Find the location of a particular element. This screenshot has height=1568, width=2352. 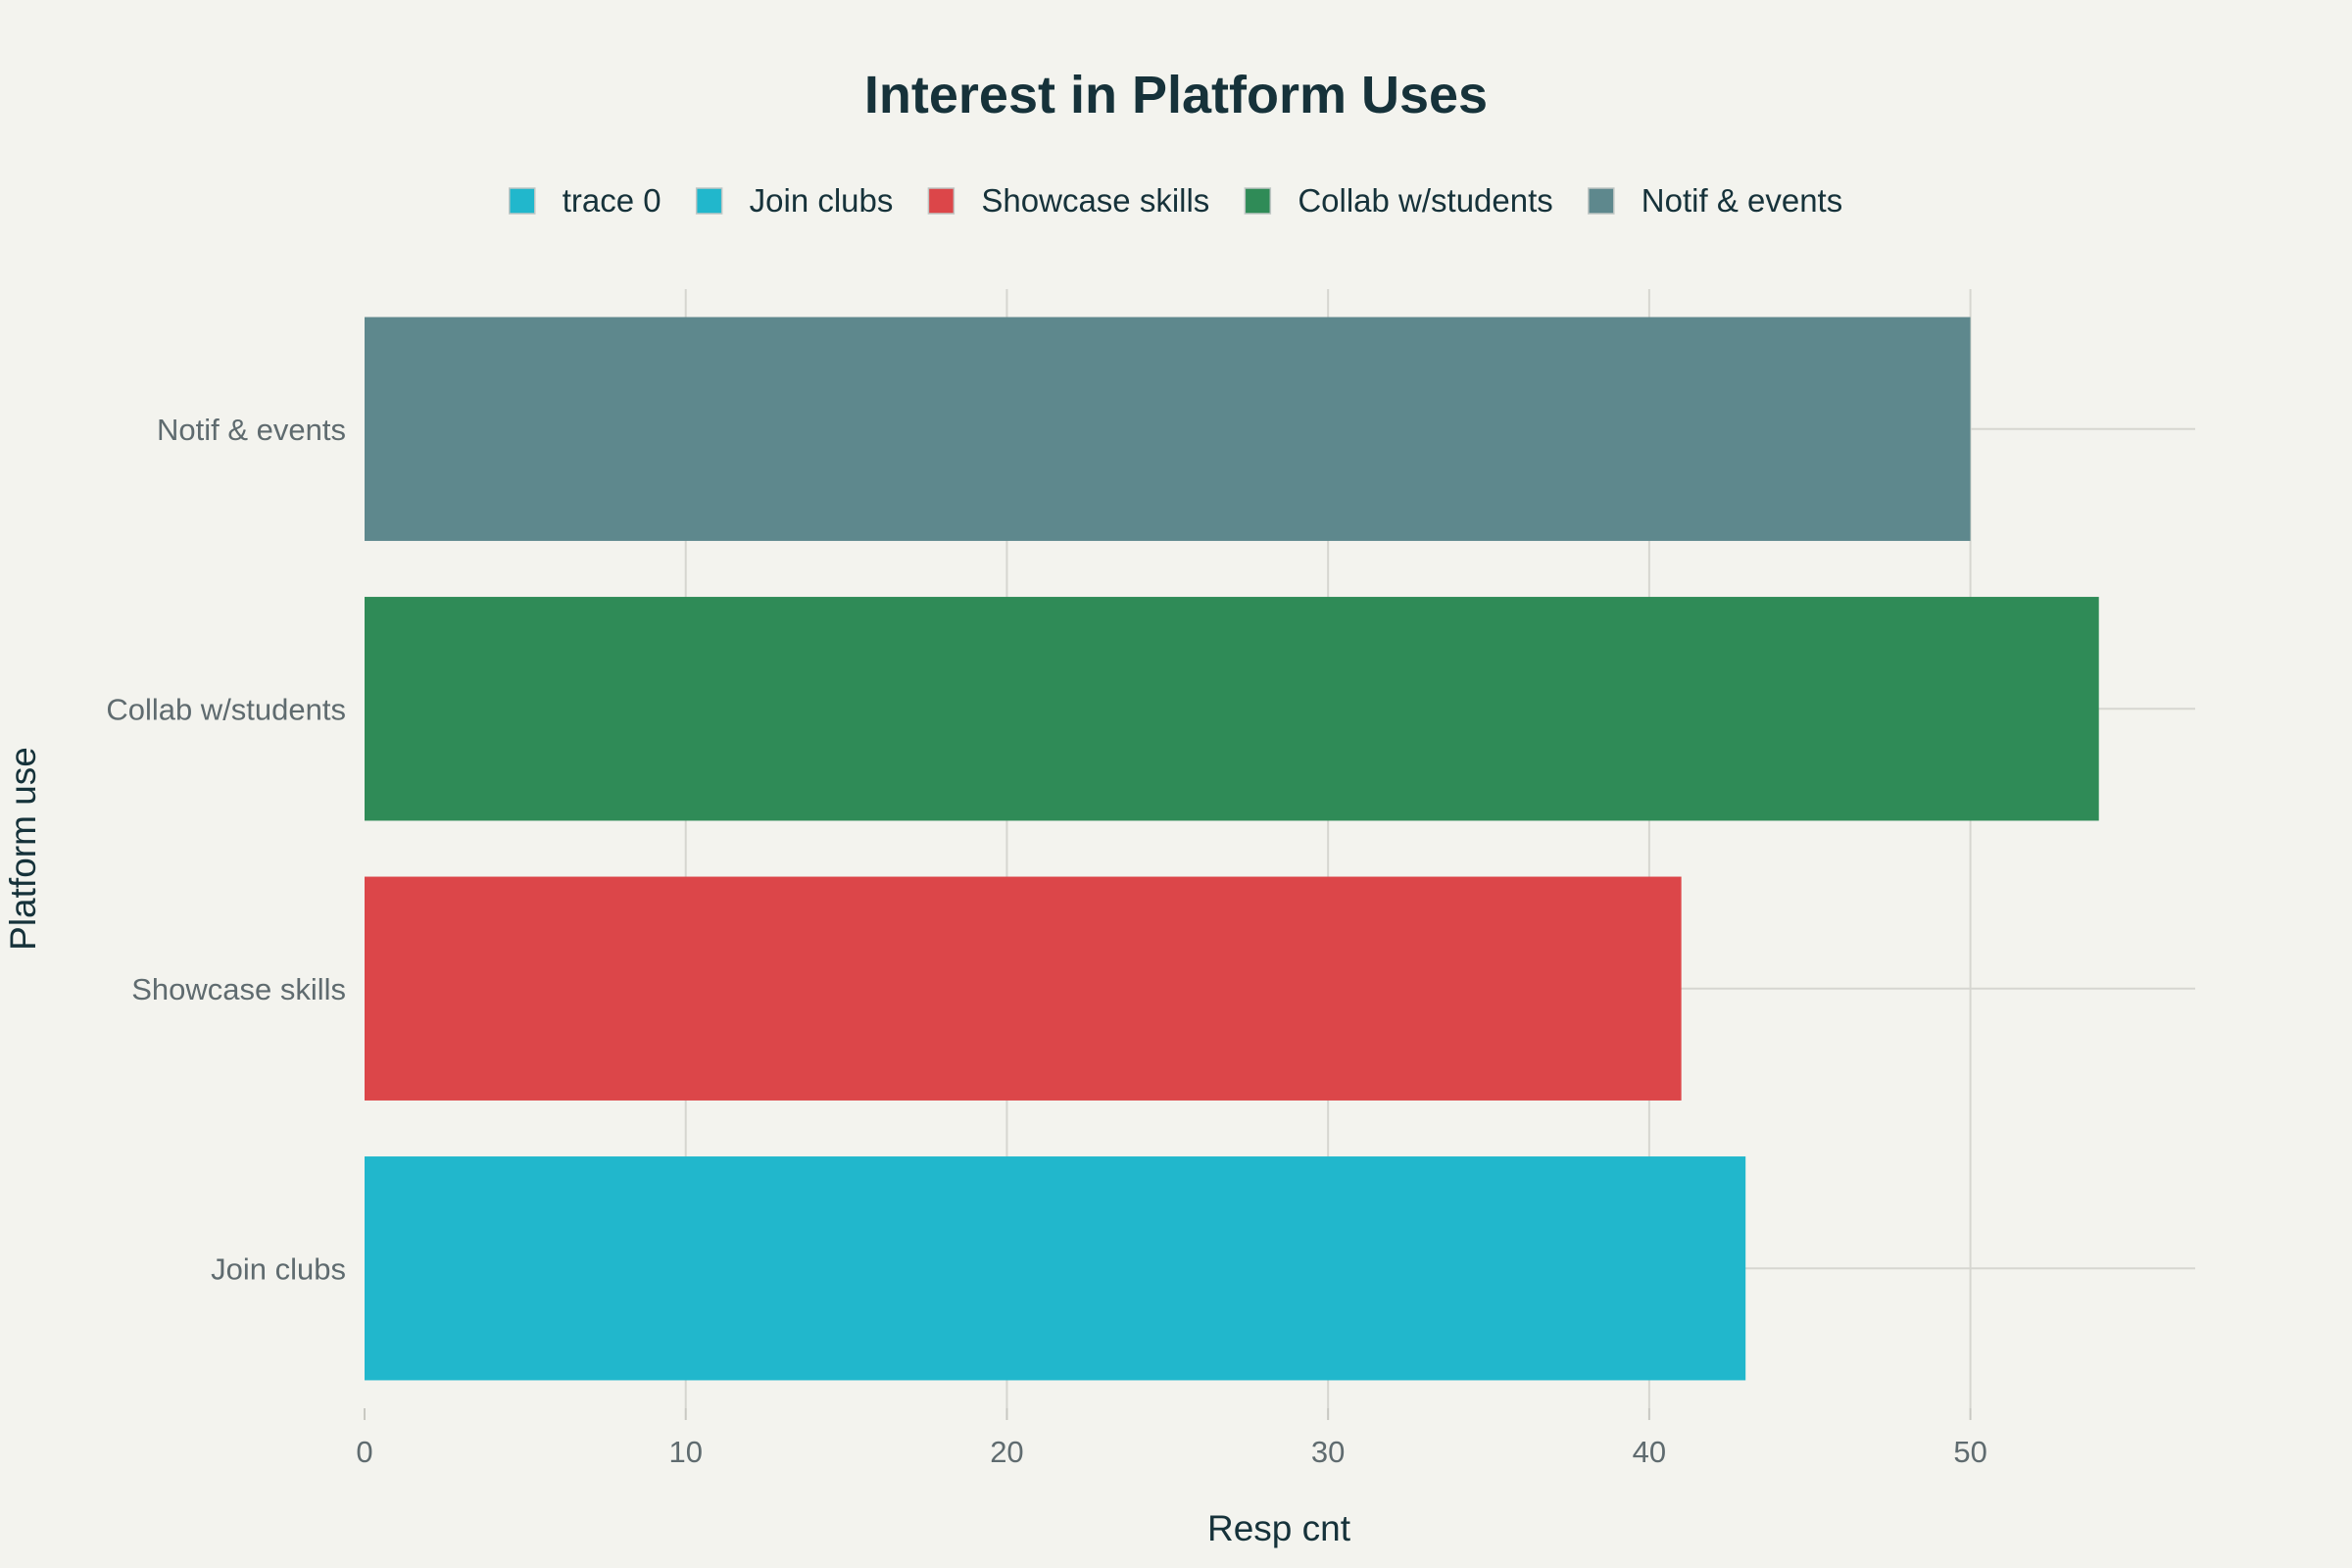

bar-collab-w-students is located at coordinates (1232, 709).